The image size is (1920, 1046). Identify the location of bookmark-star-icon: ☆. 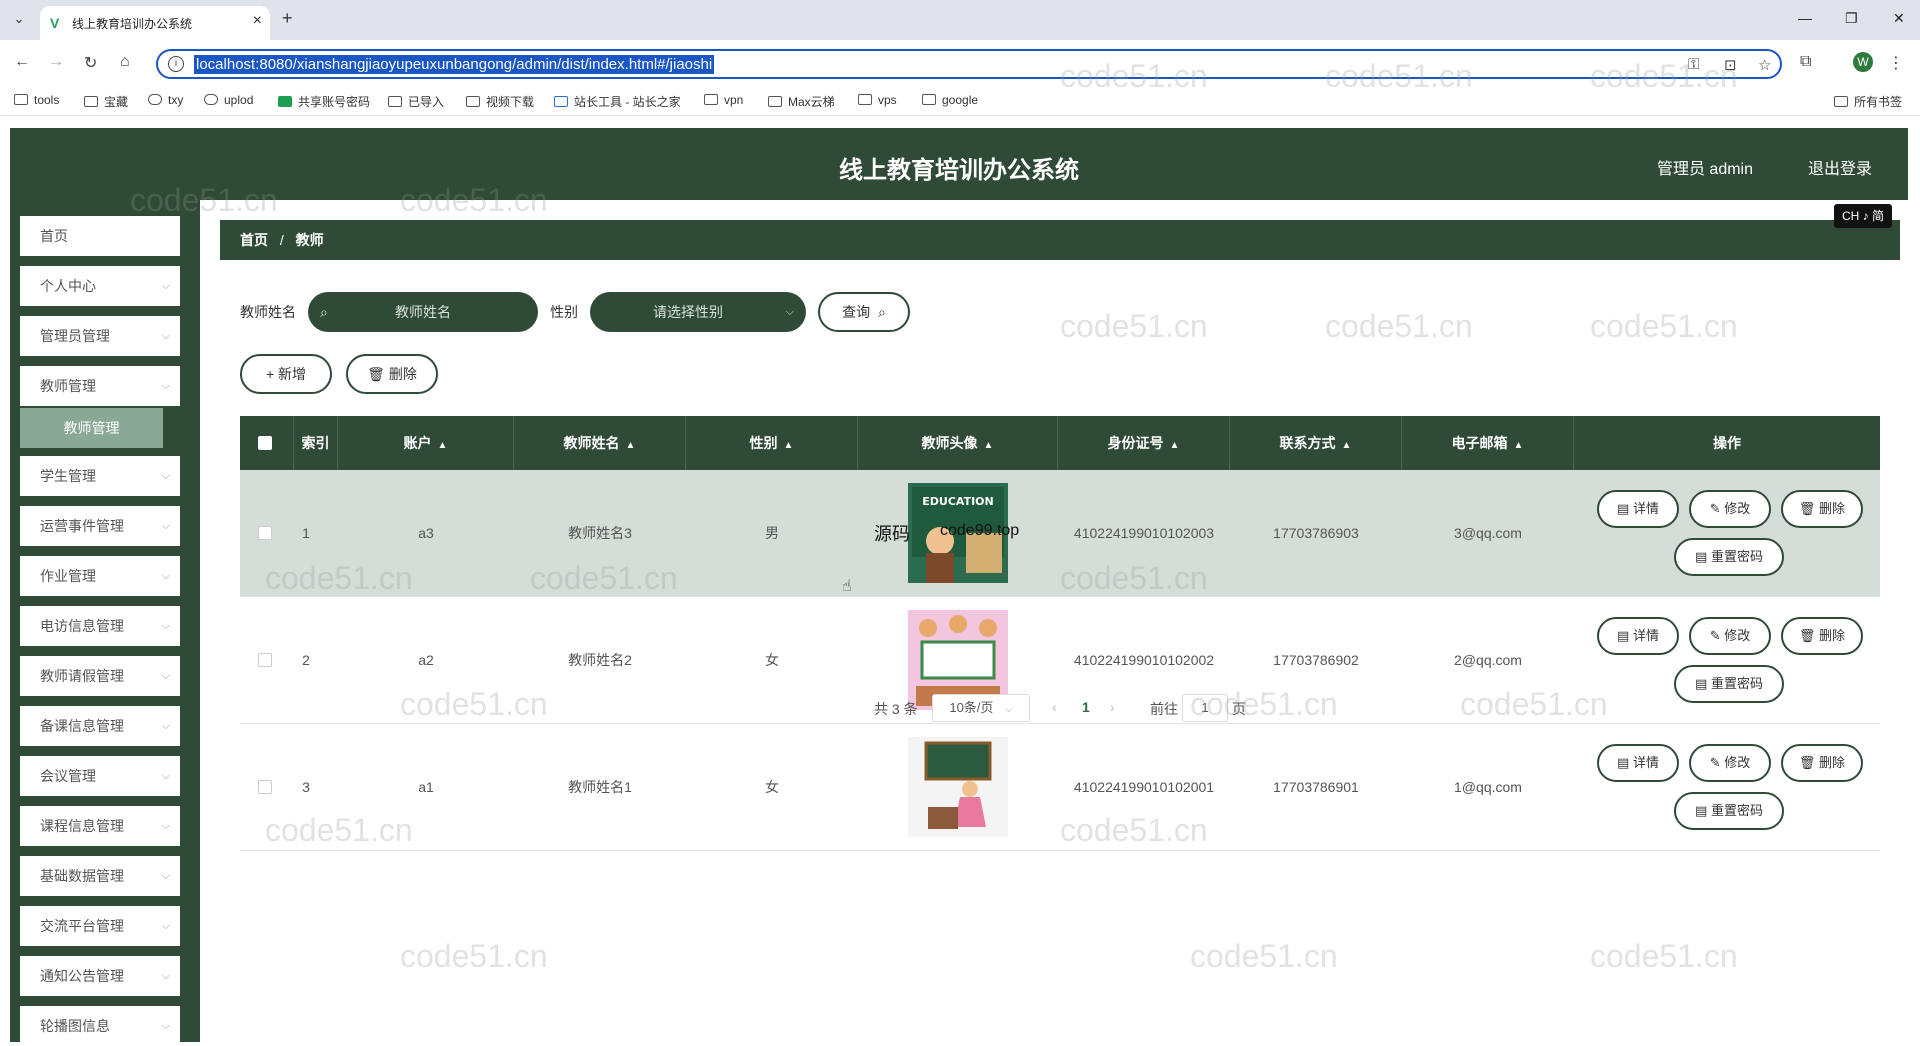
(1764, 65).